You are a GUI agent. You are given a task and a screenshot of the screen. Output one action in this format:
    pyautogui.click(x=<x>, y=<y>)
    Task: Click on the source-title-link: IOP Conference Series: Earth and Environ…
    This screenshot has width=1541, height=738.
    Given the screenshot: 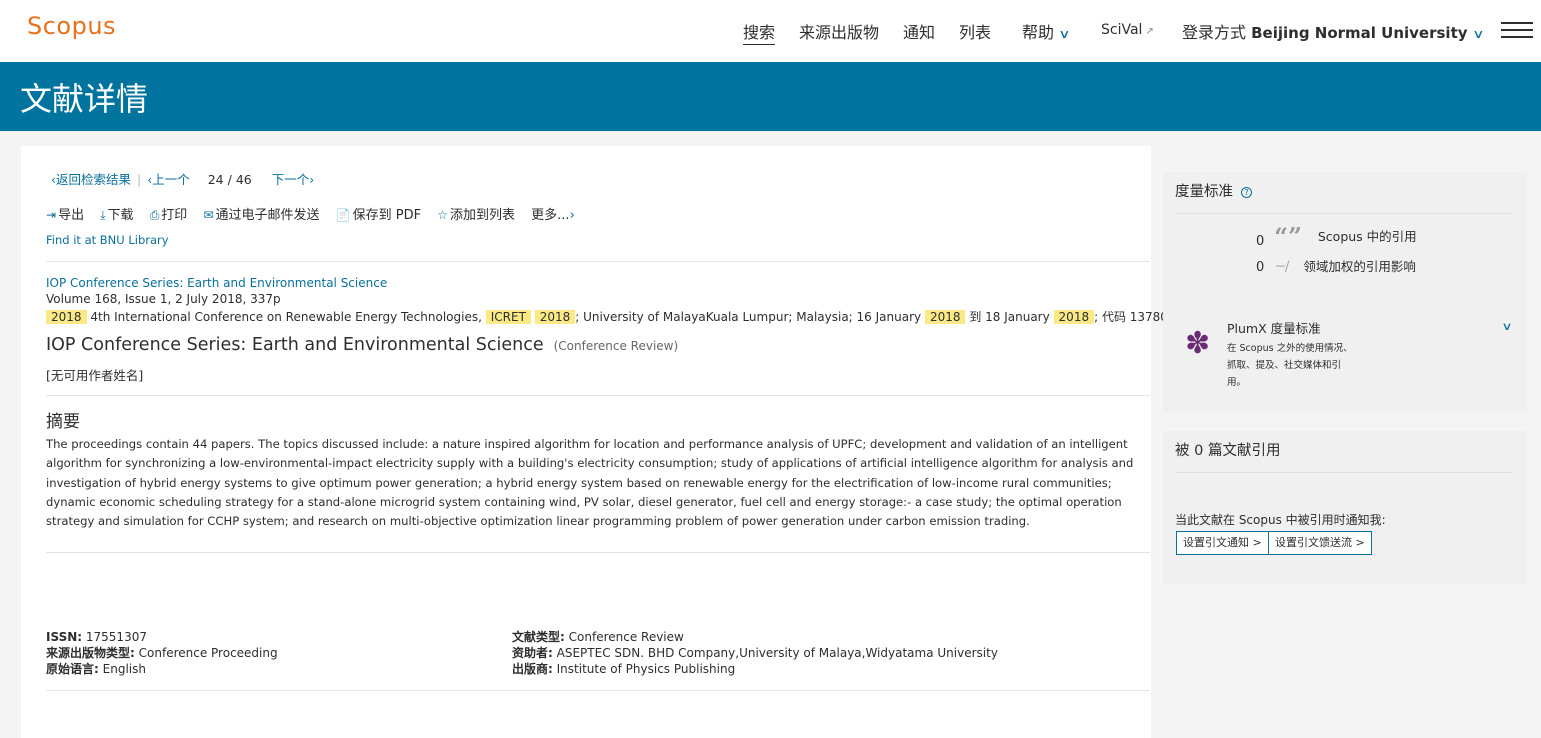 What is the action you would take?
    pyautogui.click(x=216, y=283)
    